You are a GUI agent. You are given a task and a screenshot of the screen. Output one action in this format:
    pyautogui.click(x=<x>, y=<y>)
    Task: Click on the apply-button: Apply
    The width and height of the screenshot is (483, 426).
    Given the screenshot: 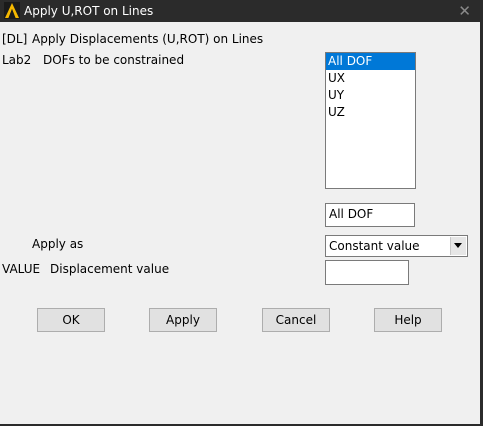 What is the action you would take?
    pyautogui.click(x=183, y=320)
    